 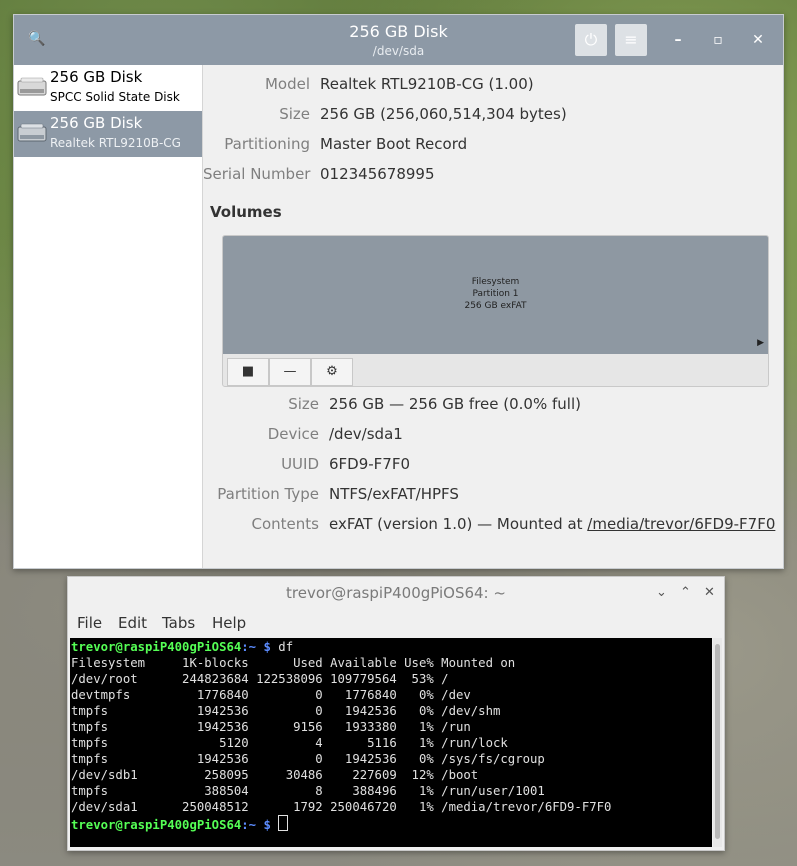 I want to click on contents-label: Contents, so click(x=285, y=524).